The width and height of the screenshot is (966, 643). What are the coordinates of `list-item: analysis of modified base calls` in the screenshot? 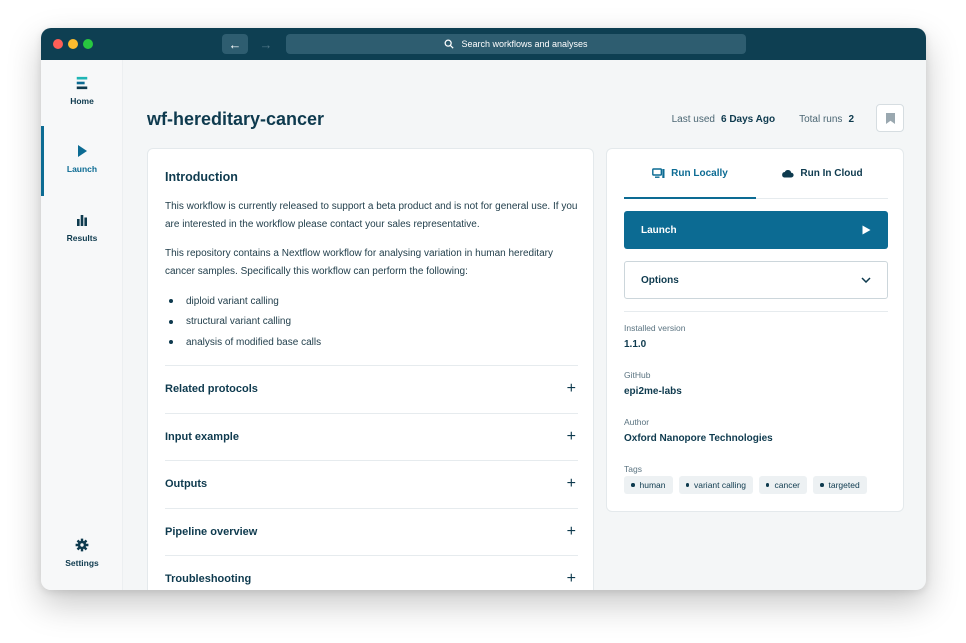 It's located at (243, 342).